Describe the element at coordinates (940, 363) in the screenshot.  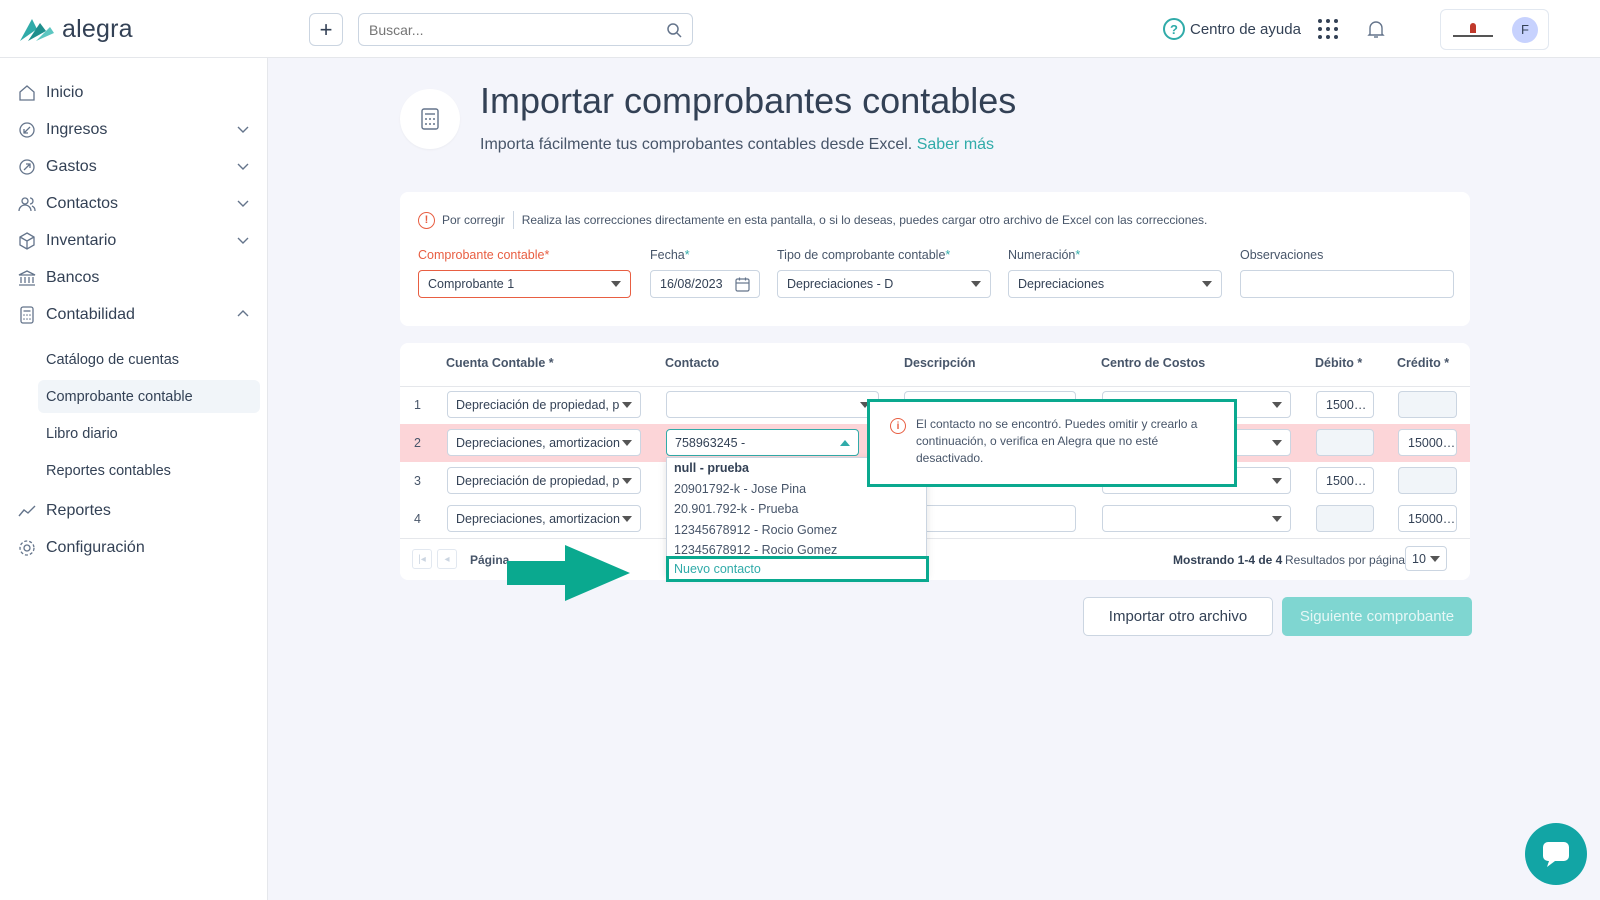
I see `th-descripcion: Descripción` at that location.